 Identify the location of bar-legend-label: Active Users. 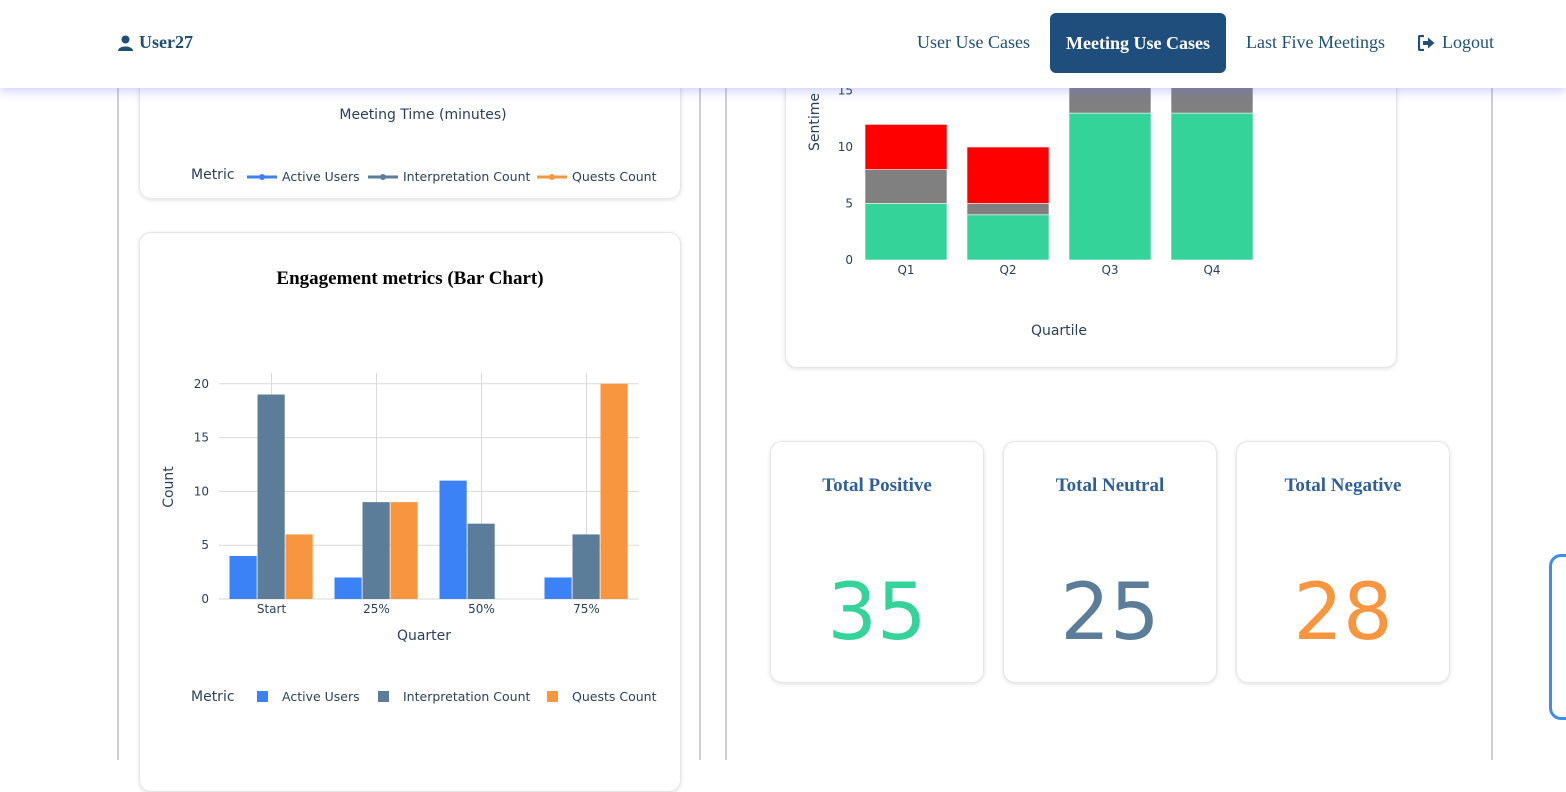
(321, 696).